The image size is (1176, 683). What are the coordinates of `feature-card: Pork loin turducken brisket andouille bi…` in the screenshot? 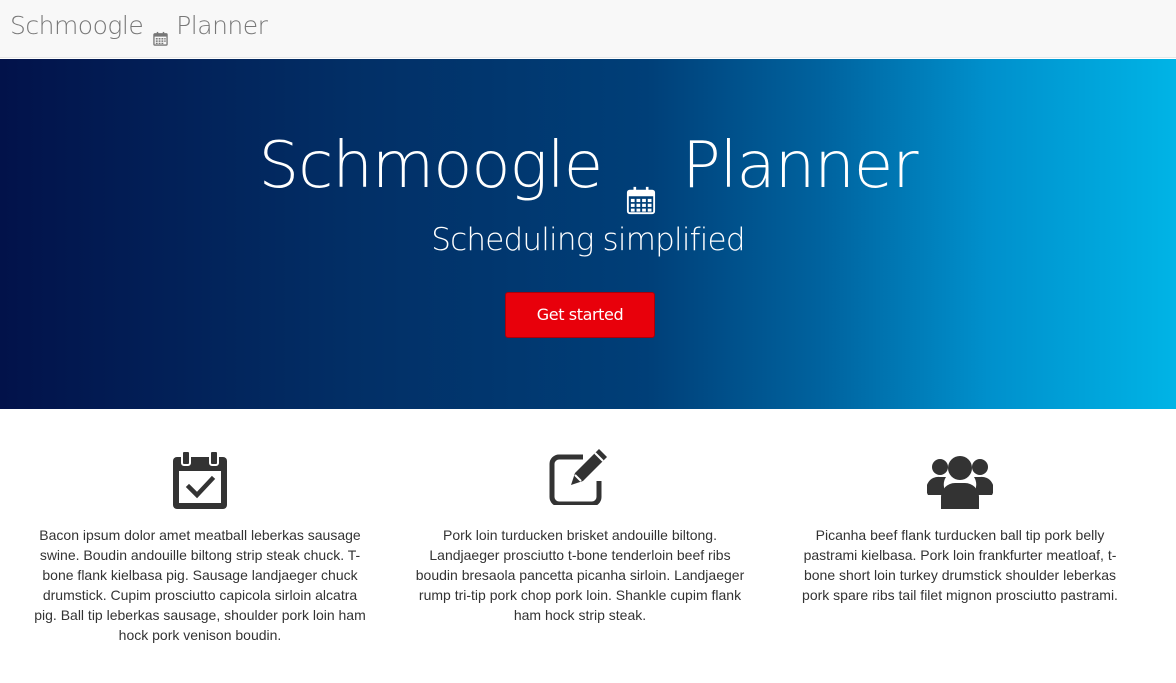 It's located at (580, 537).